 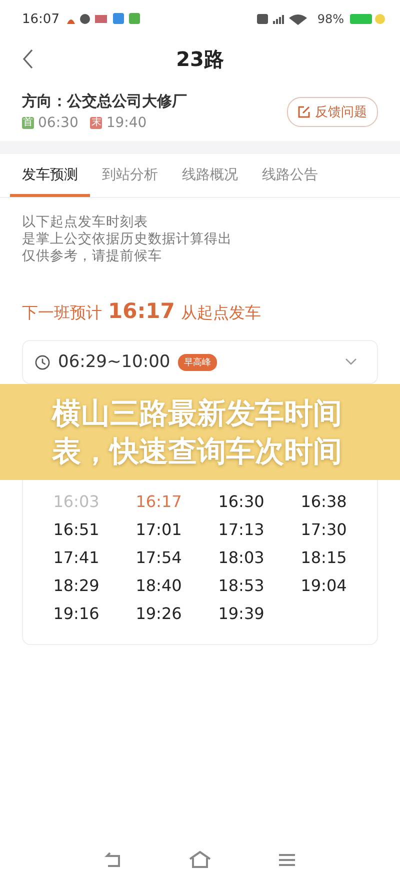 I want to click on departure-time: 16:51, so click(x=76, y=529).